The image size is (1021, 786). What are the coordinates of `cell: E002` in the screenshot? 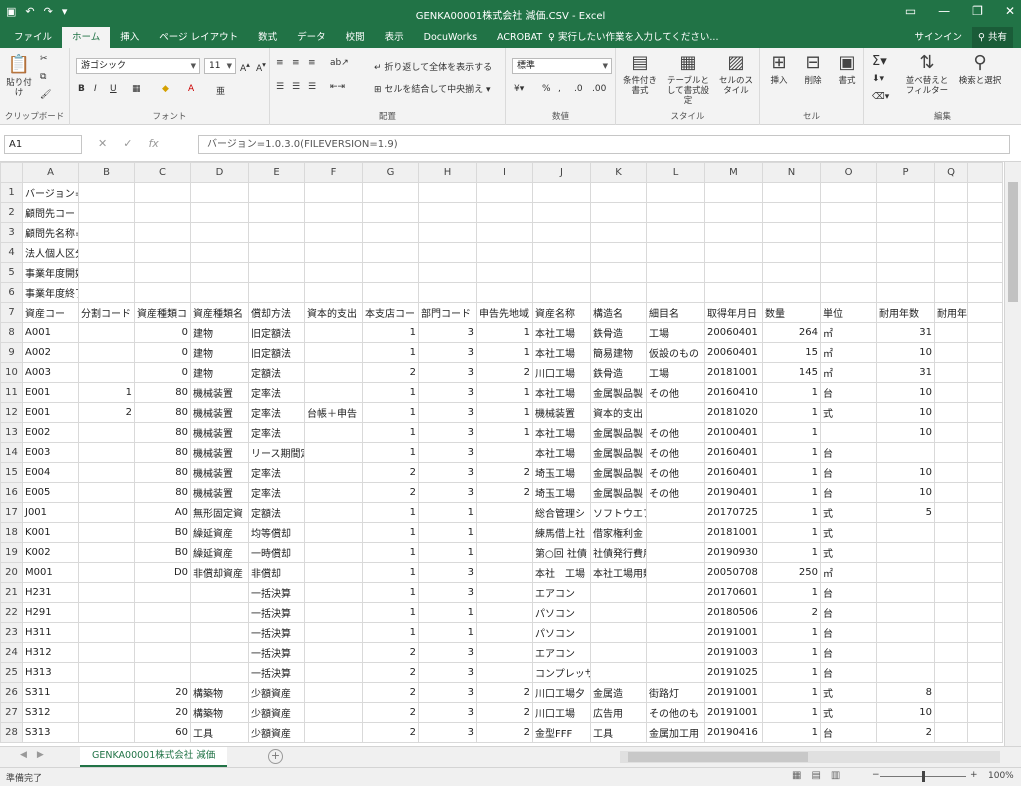 It's located at (50, 432).